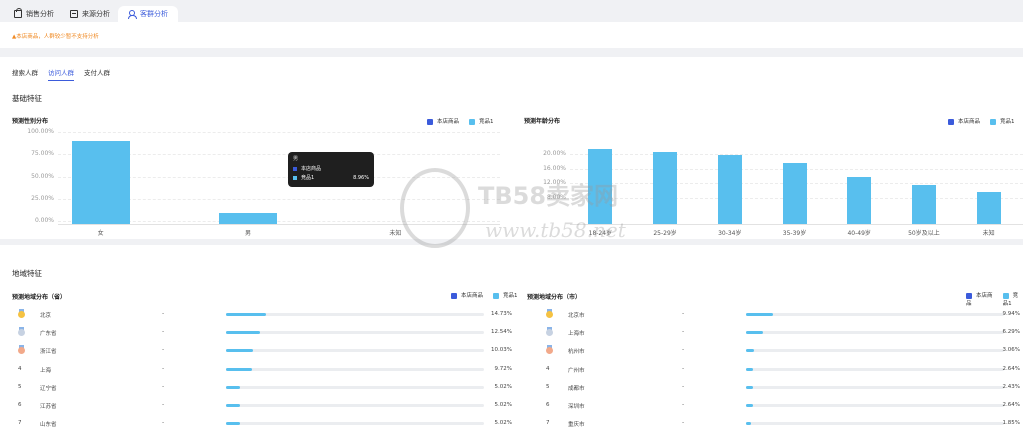 The image size is (1023, 431). I want to click on rank-number: 5, so click(548, 386).